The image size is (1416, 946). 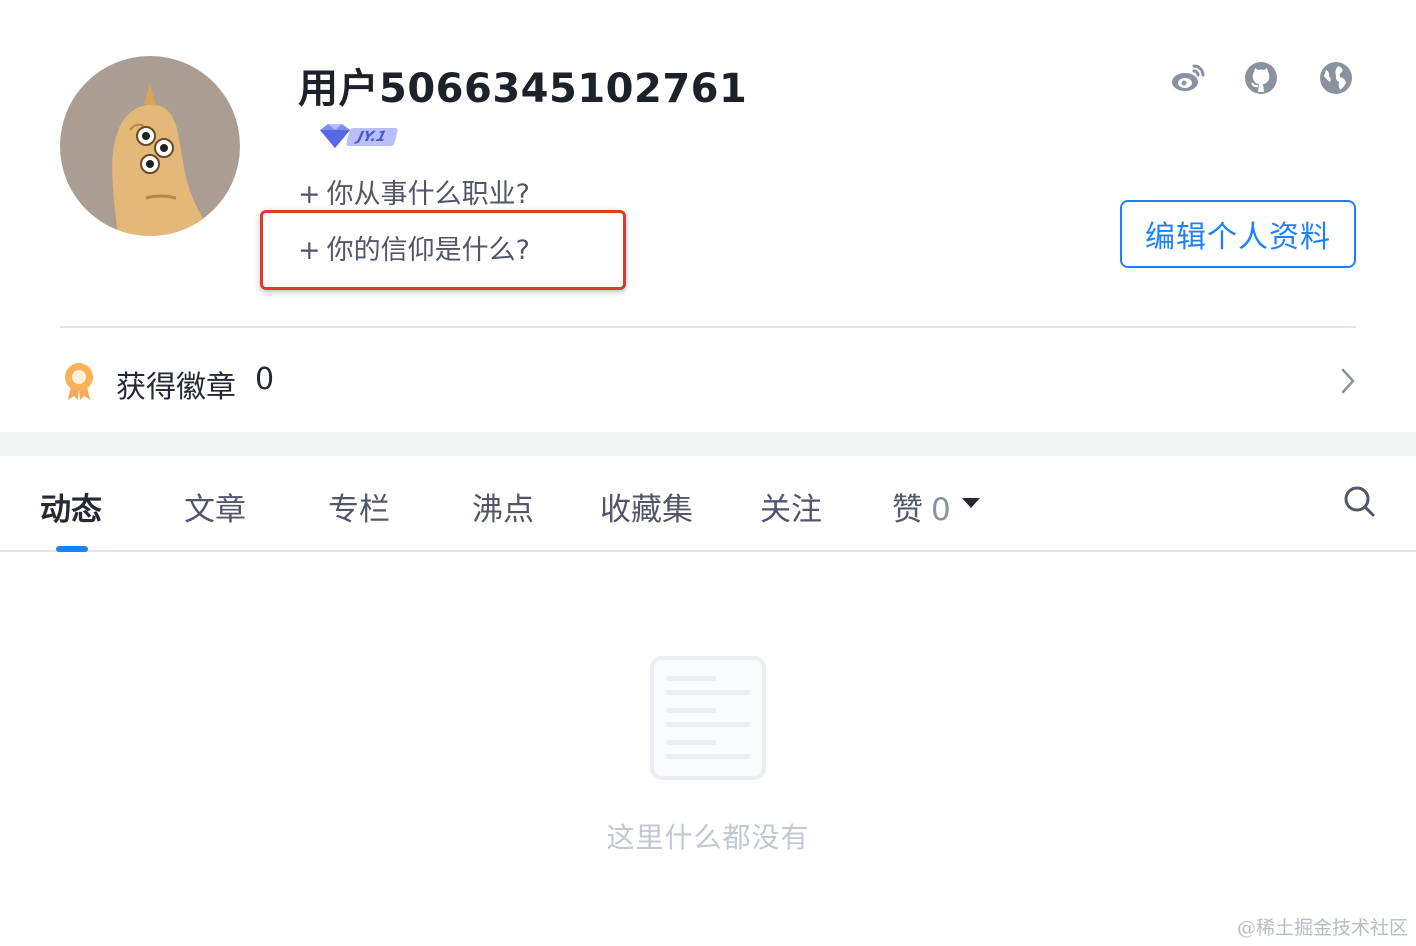 What do you see at coordinates (443, 250) in the screenshot?
I see `highlight-annotation-box` at bounding box center [443, 250].